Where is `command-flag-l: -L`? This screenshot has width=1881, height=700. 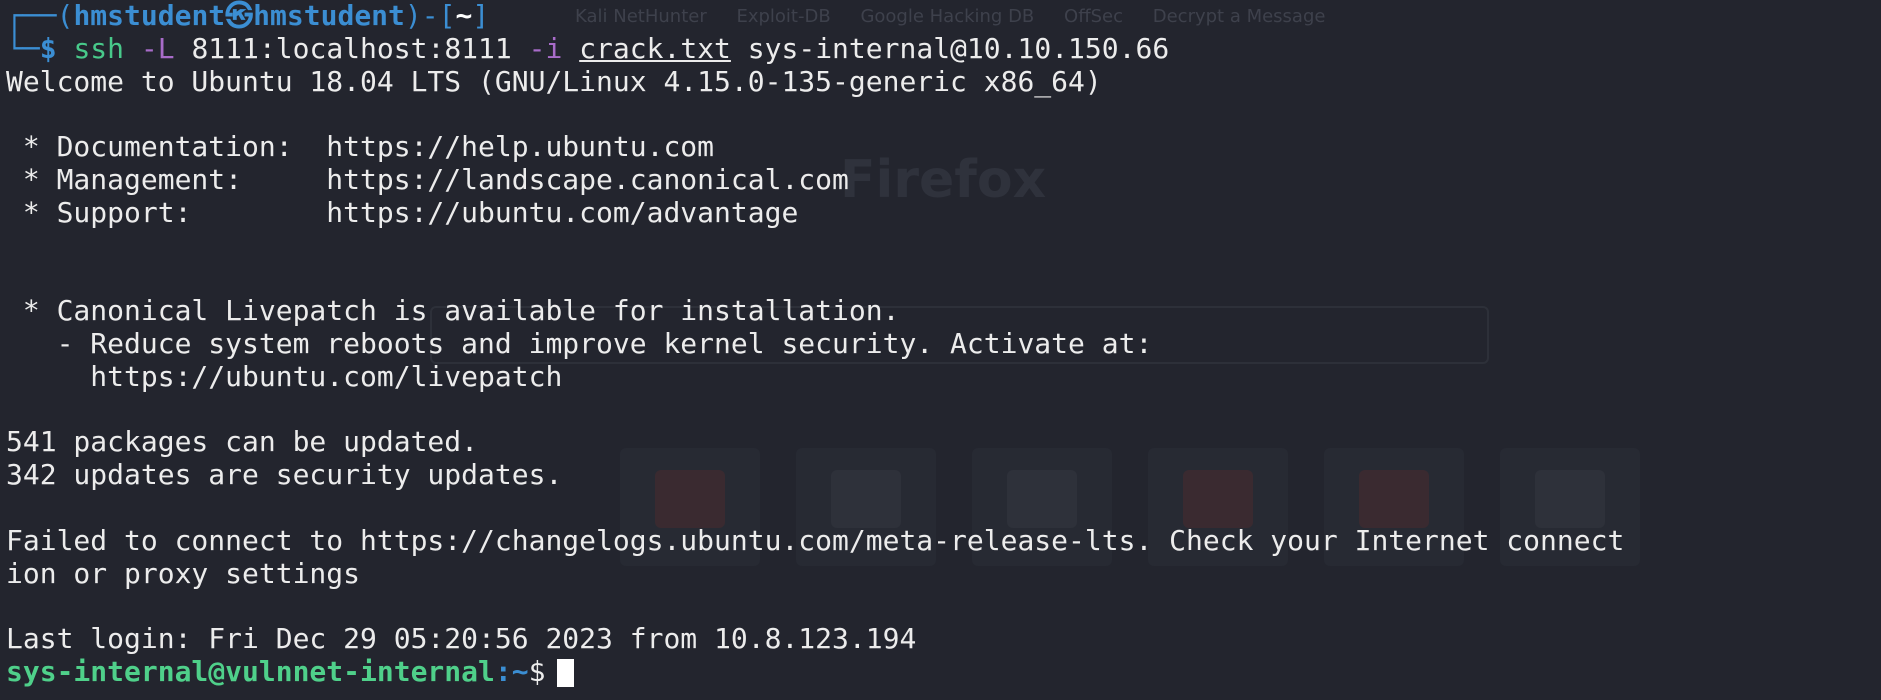 command-flag-l: -L is located at coordinates (157, 48).